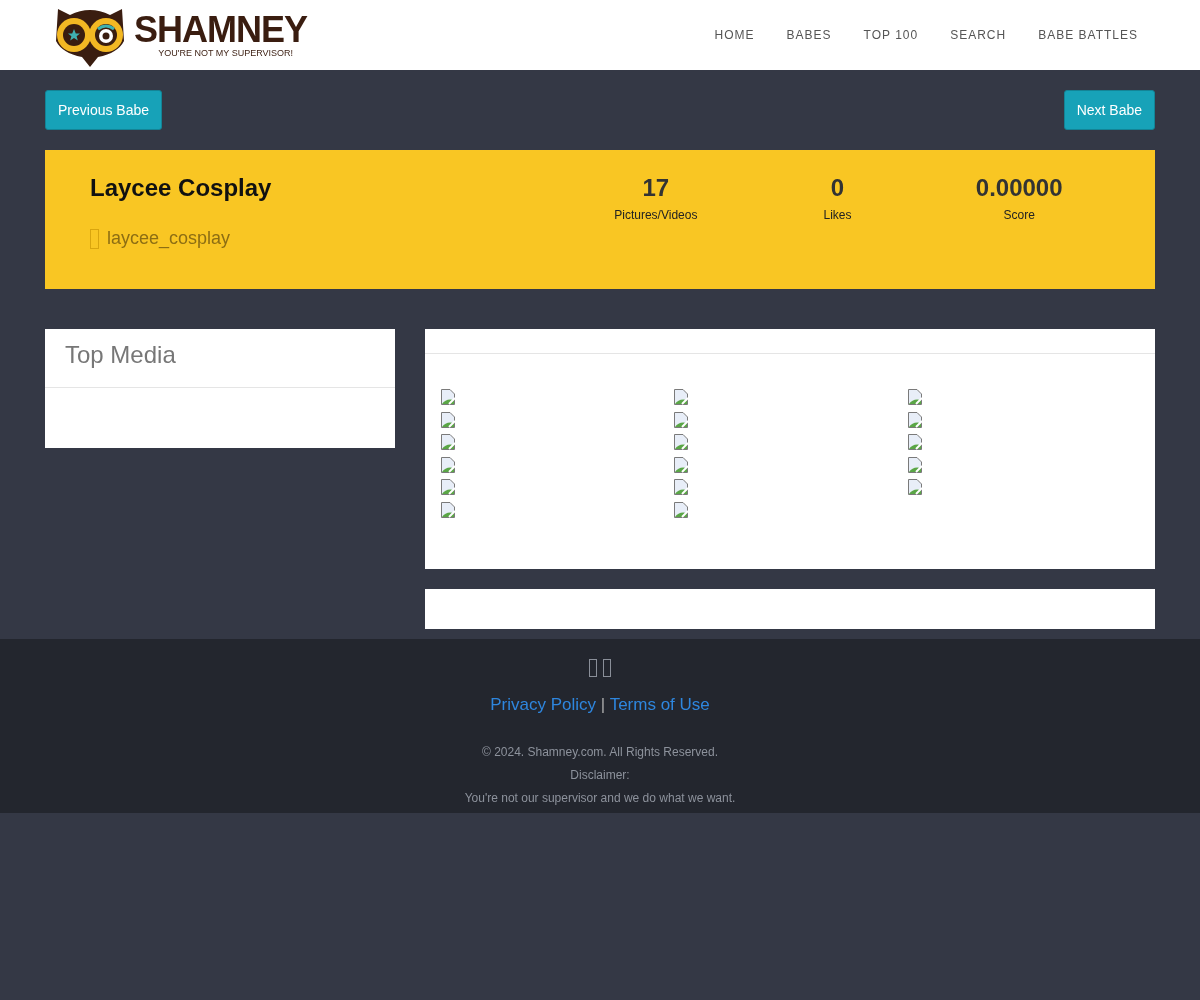 The image size is (1200, 1000). I want to click on terms-of-use-link: Terms of Use, so click(659, 704).